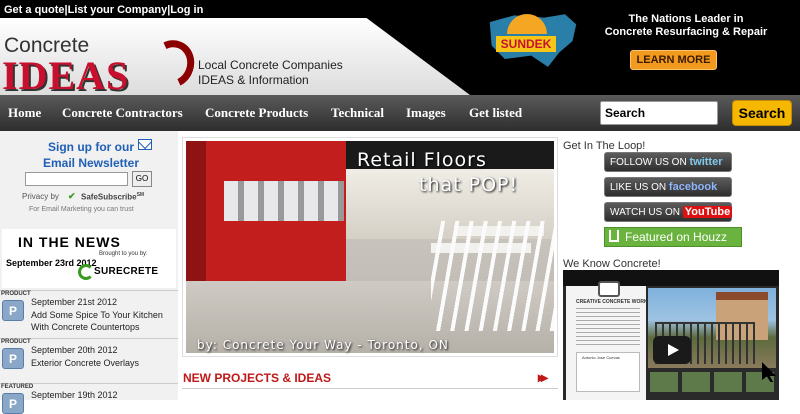 The width and height of the screenshot is (800, 414). What do you see at coordinates (123, 254) in the screenshot?
I see `brought-to-you-label: Brought to you by:` at bounding box center [123, 254].